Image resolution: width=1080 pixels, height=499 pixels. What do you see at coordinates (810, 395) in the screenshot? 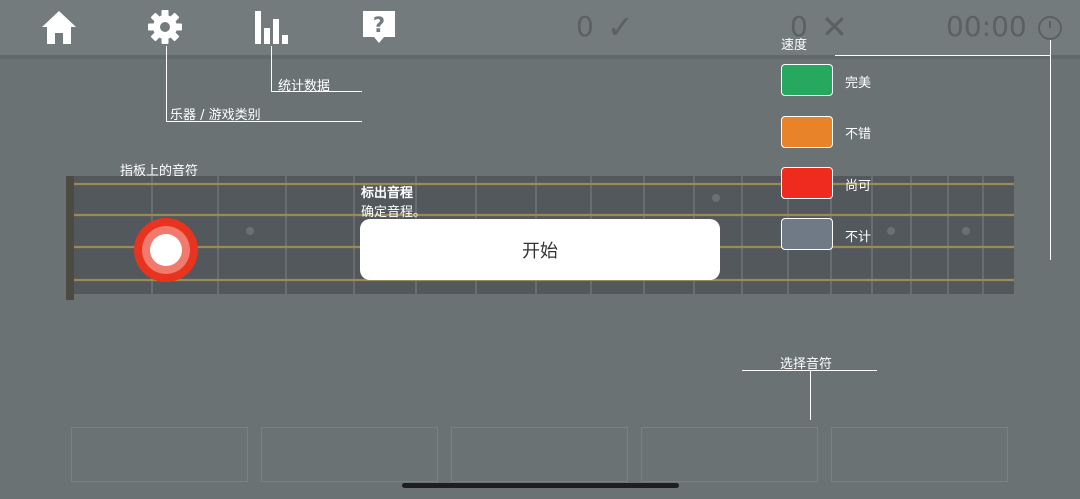
I see `choose-note-guide-line` at bounding box center [810, 395].